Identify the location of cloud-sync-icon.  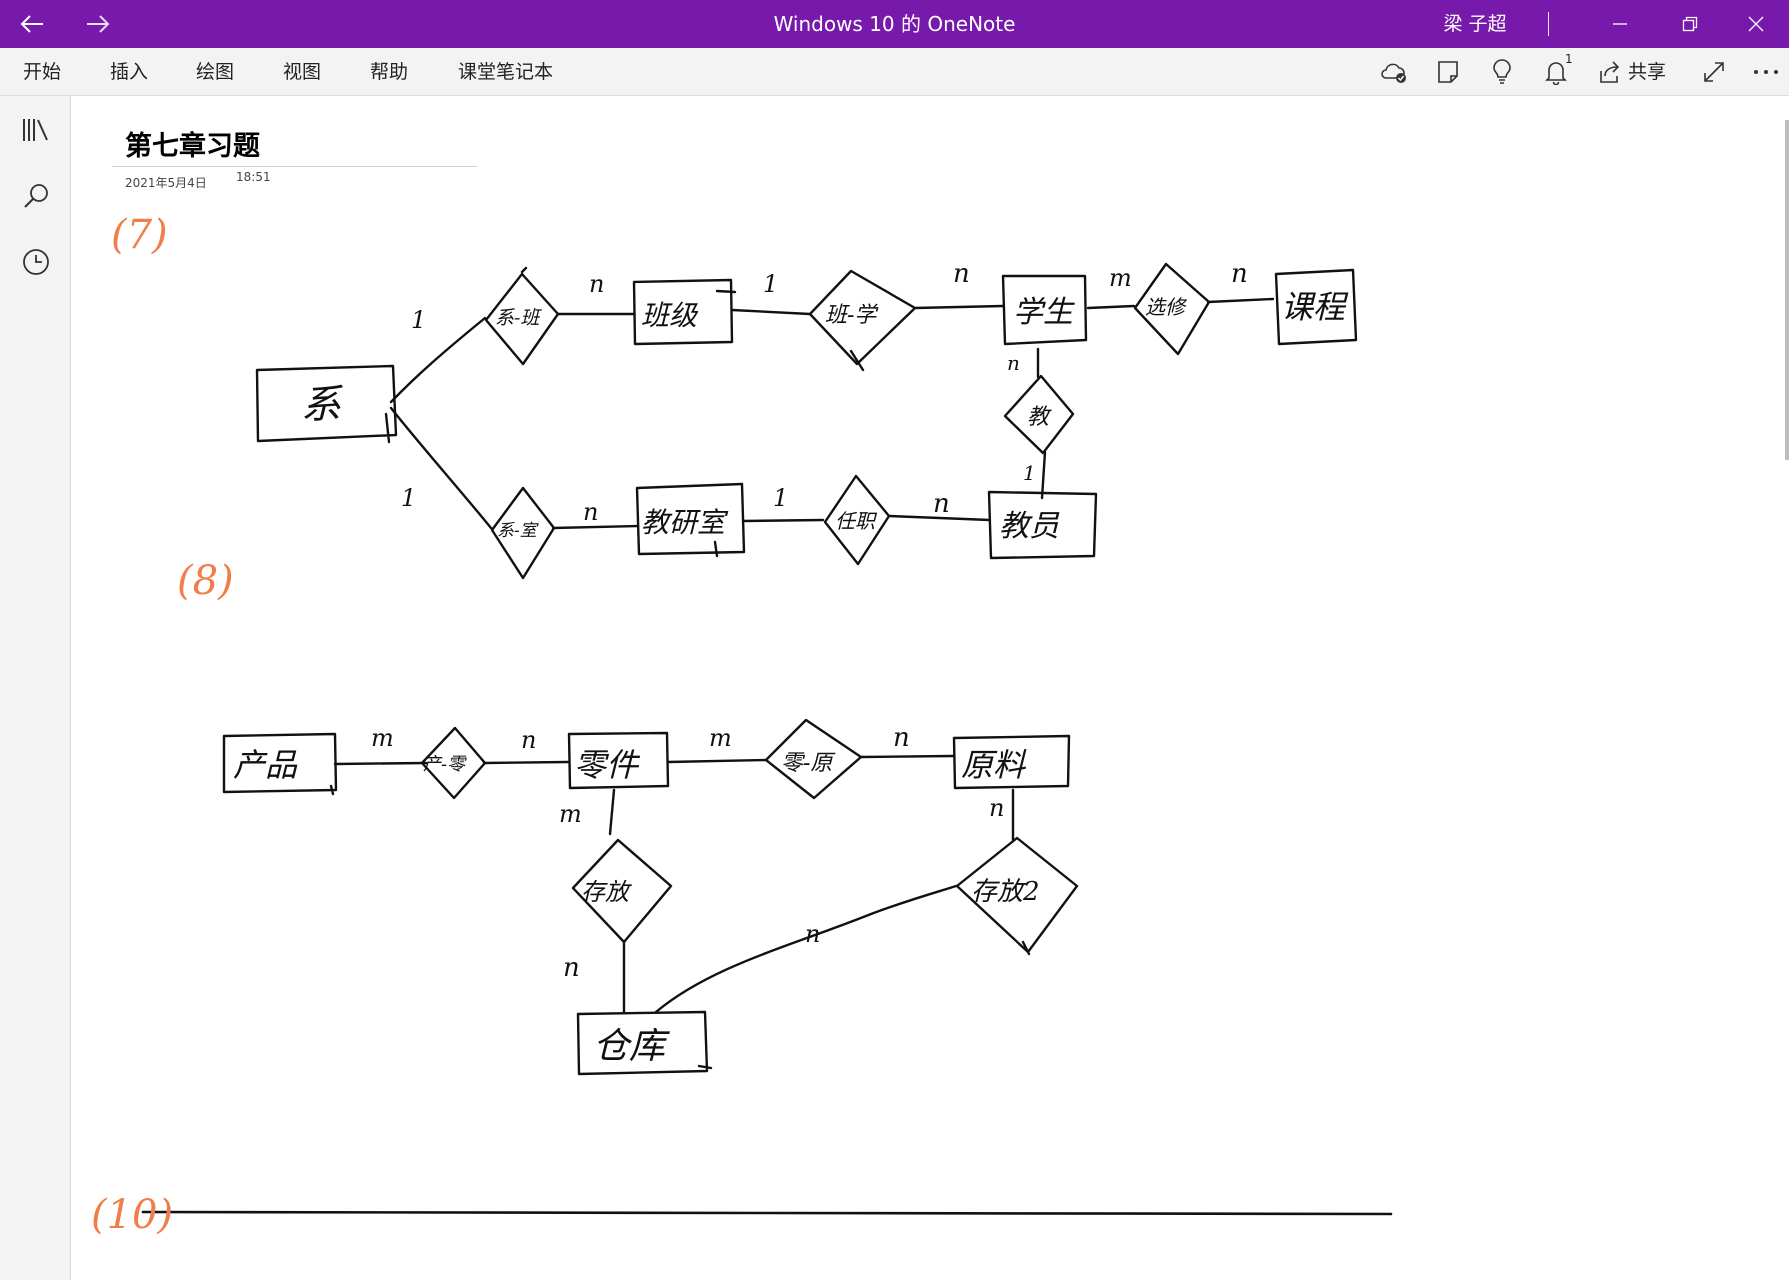
(1393, 73).